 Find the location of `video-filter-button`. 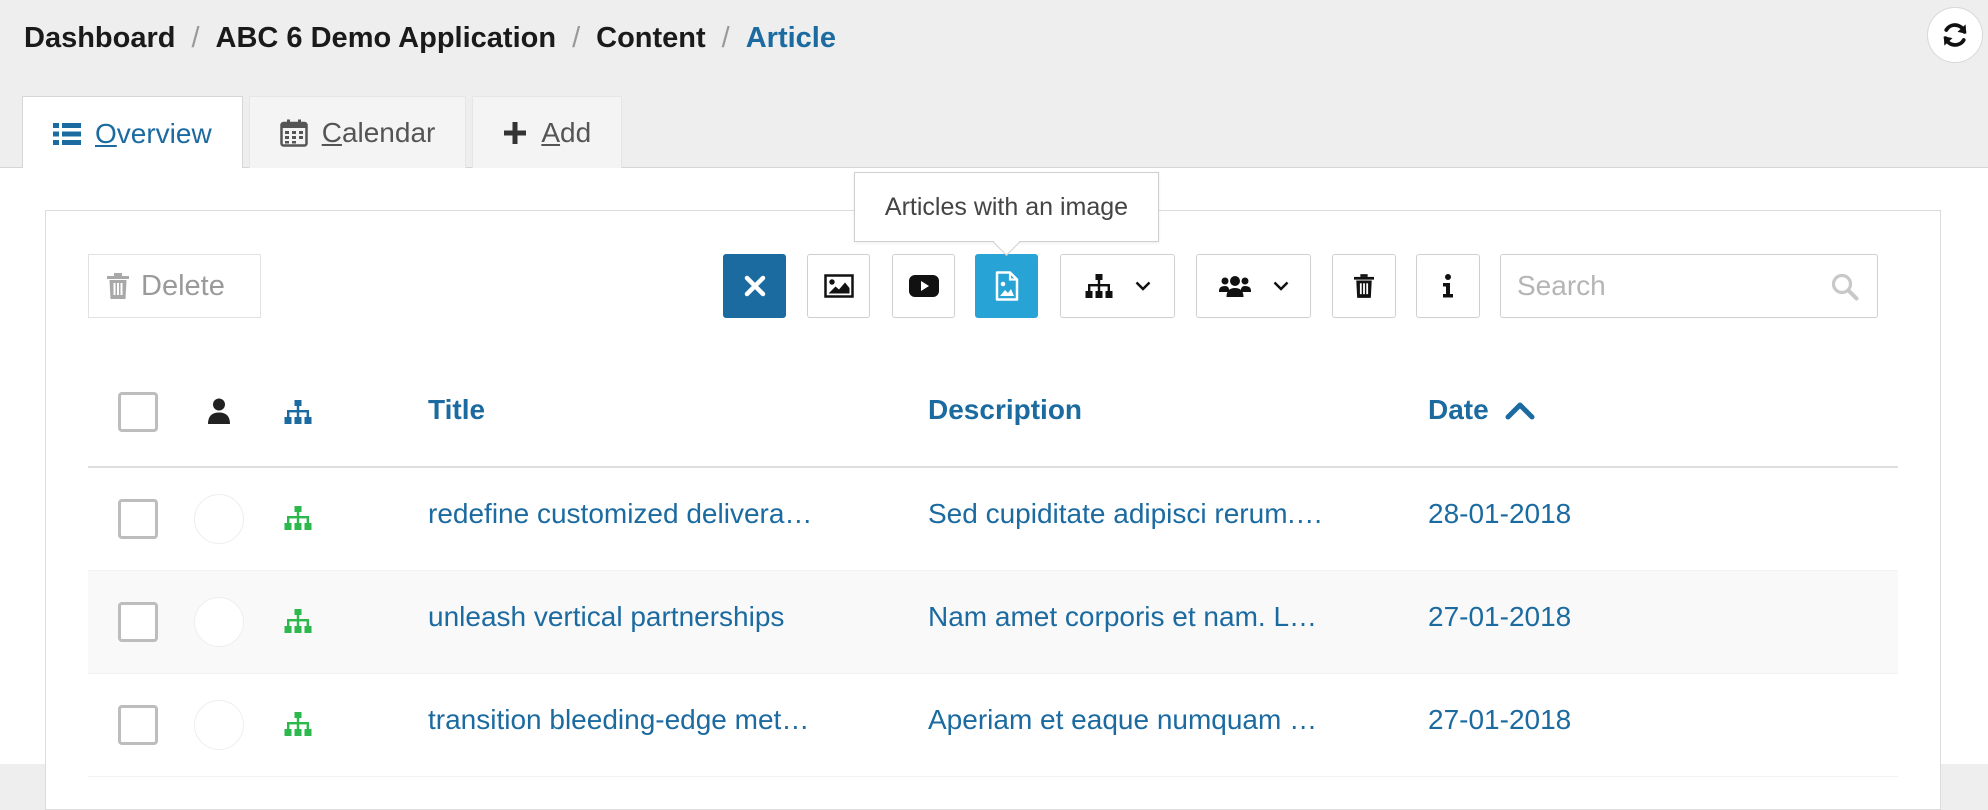

video-filter-button is located at coordinates (923, 286).